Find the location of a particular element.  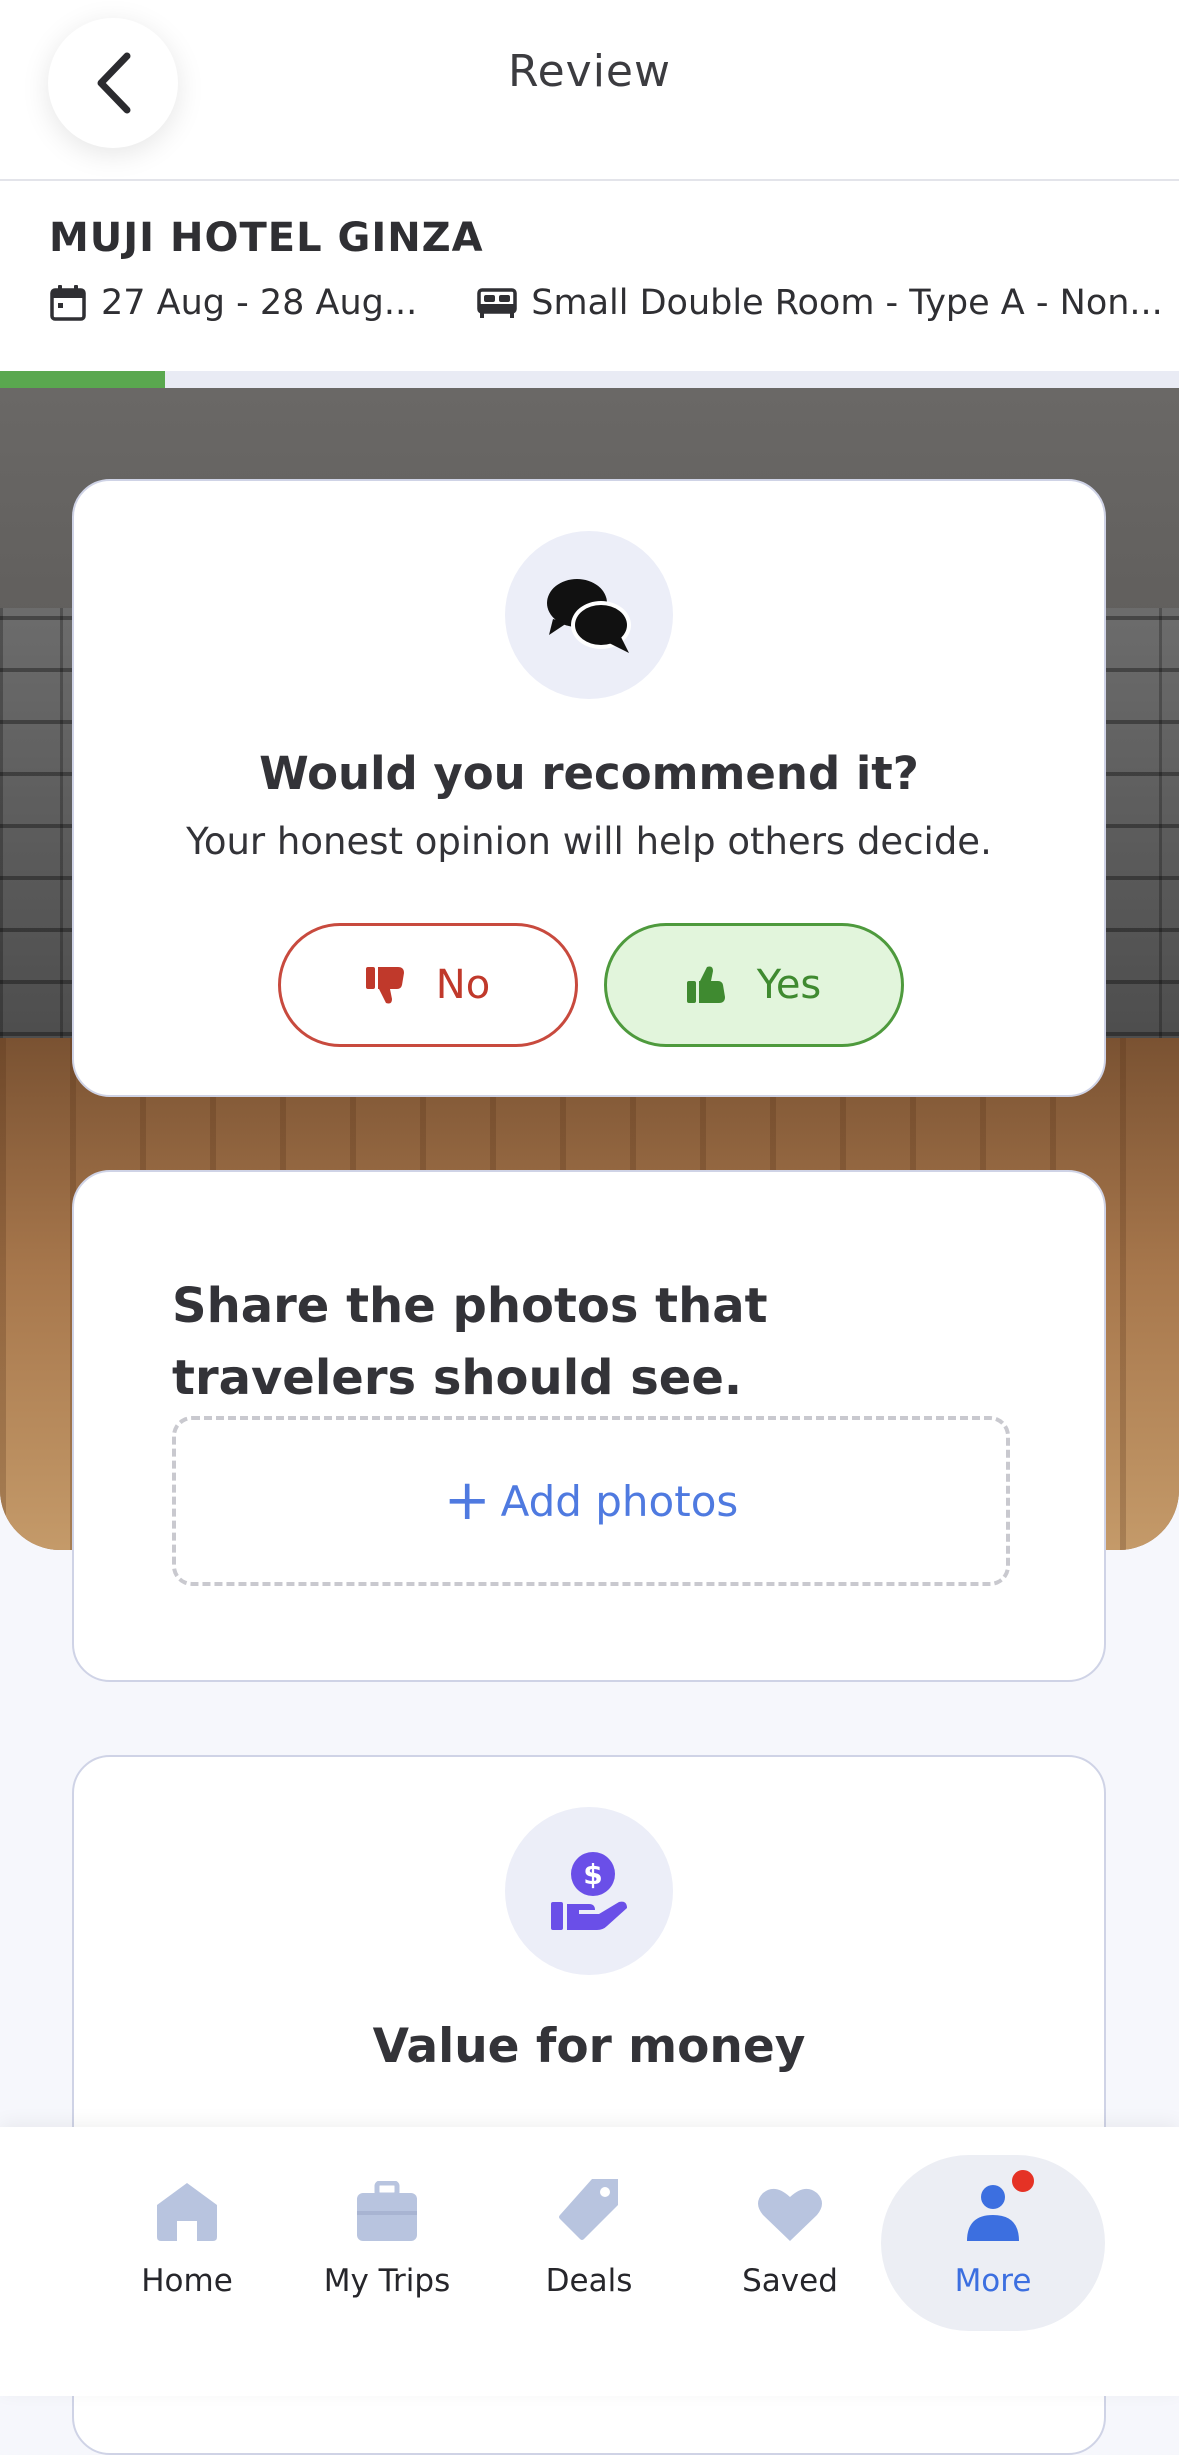

calendar-icon is located at coordinates (68, 303).